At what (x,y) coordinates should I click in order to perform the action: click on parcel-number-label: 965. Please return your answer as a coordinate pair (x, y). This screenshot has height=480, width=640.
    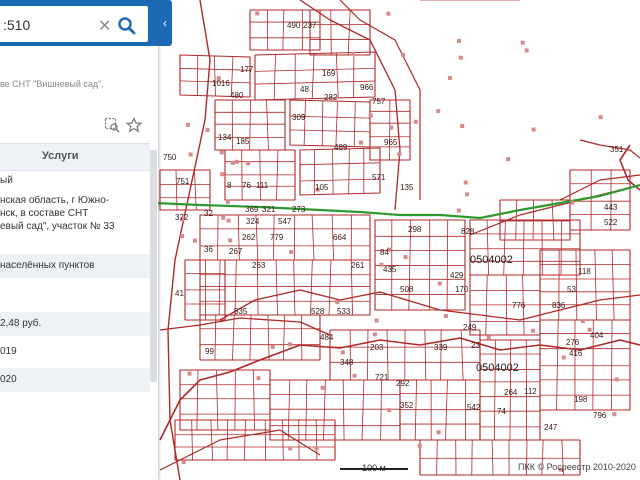
    Looking at the image, I should click on (390, 142).